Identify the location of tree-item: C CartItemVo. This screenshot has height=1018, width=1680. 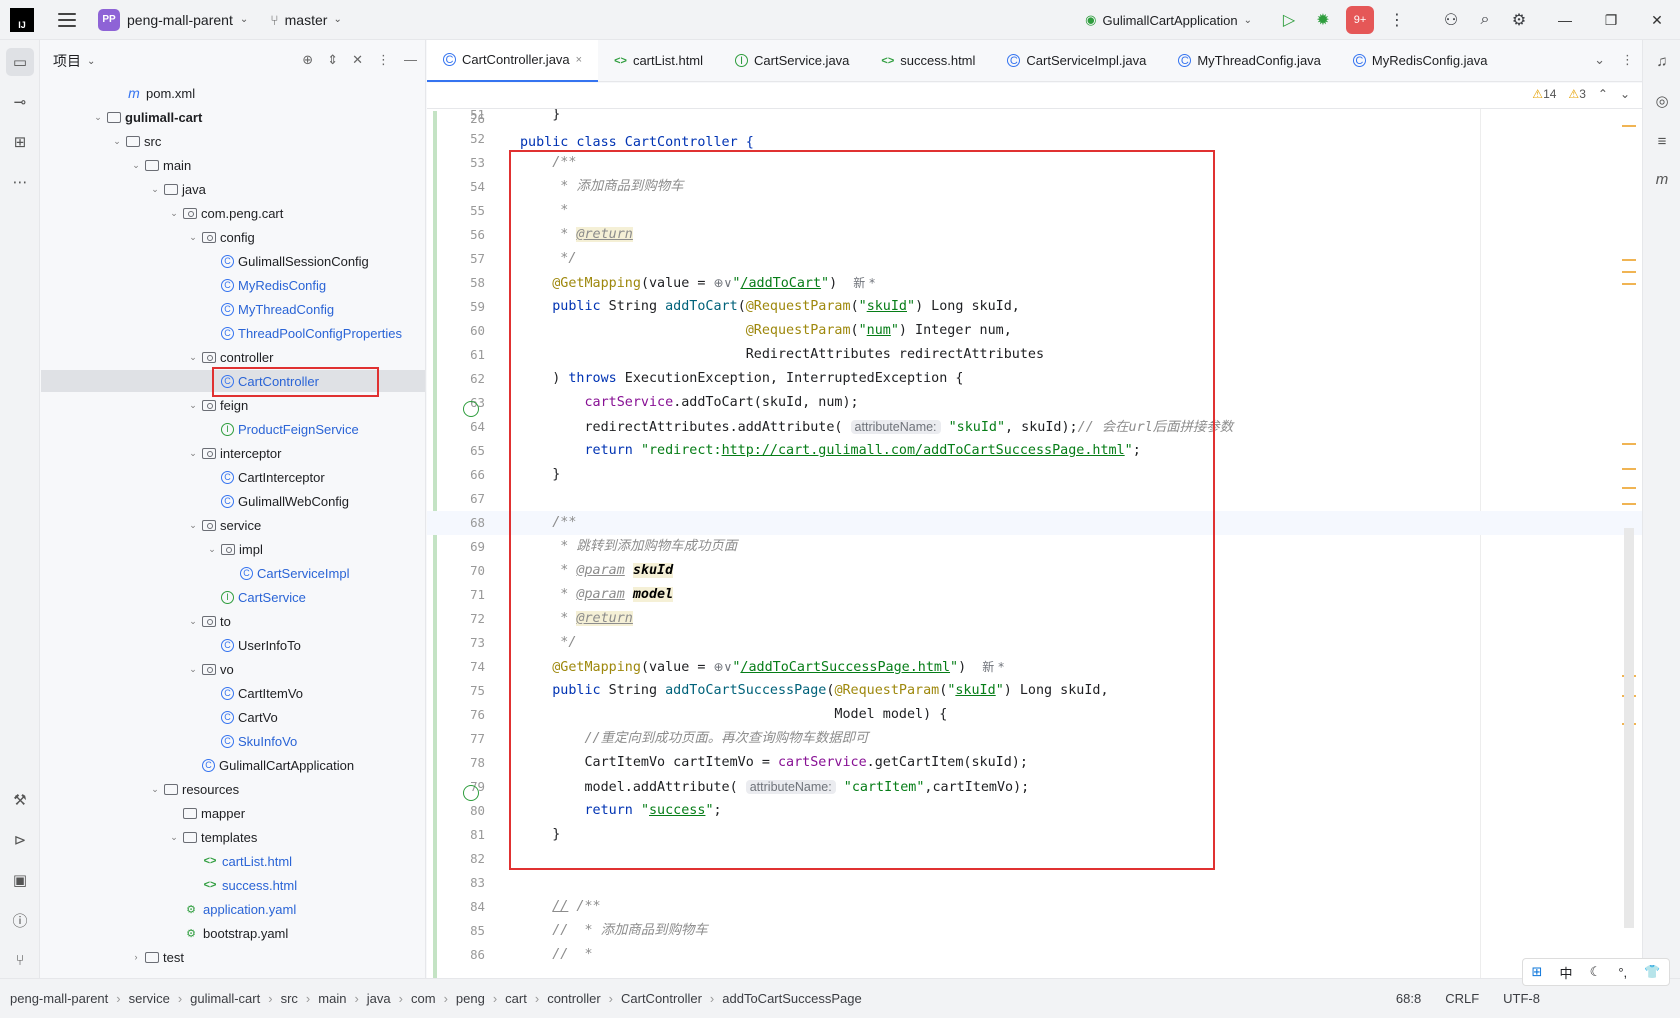
(233, 693).